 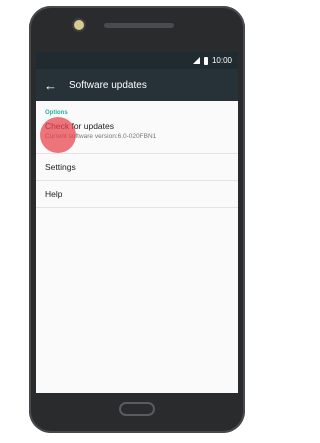 I want to click on home-button, so click(x=137, y=409).